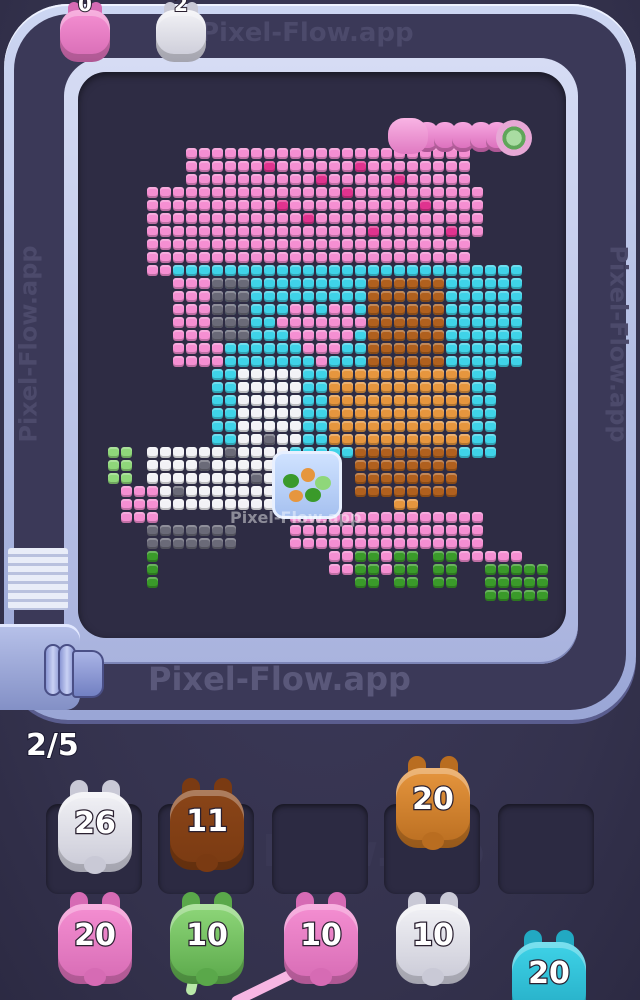 The width and height of the screenshot is (640, 1000). I want to click on worm-head, so click(408, 136).